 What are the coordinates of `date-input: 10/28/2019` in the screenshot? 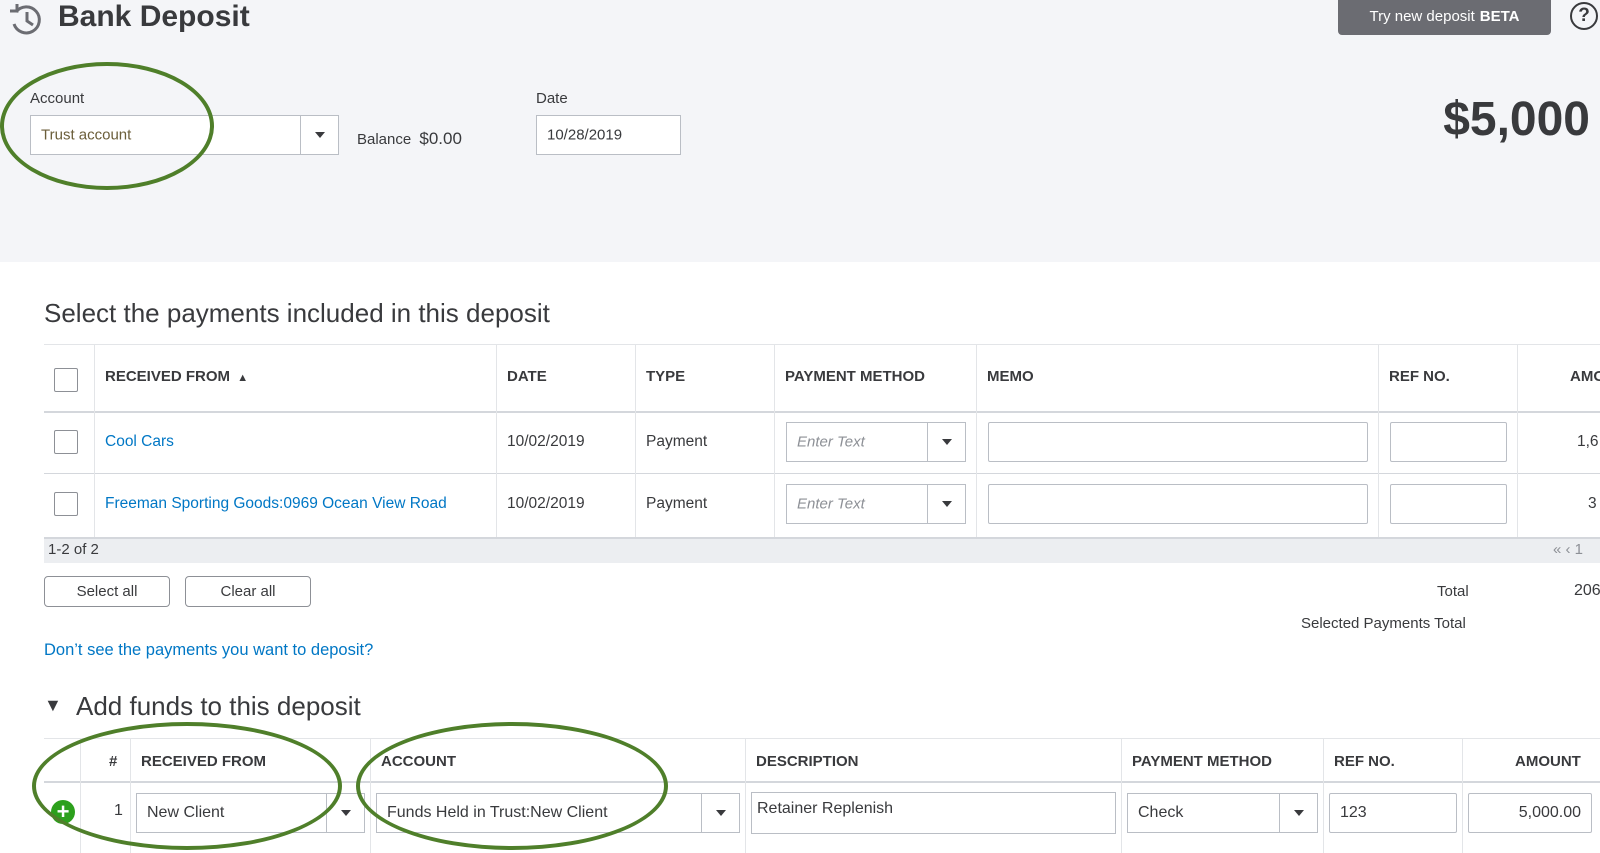 It's located at (608, 135).